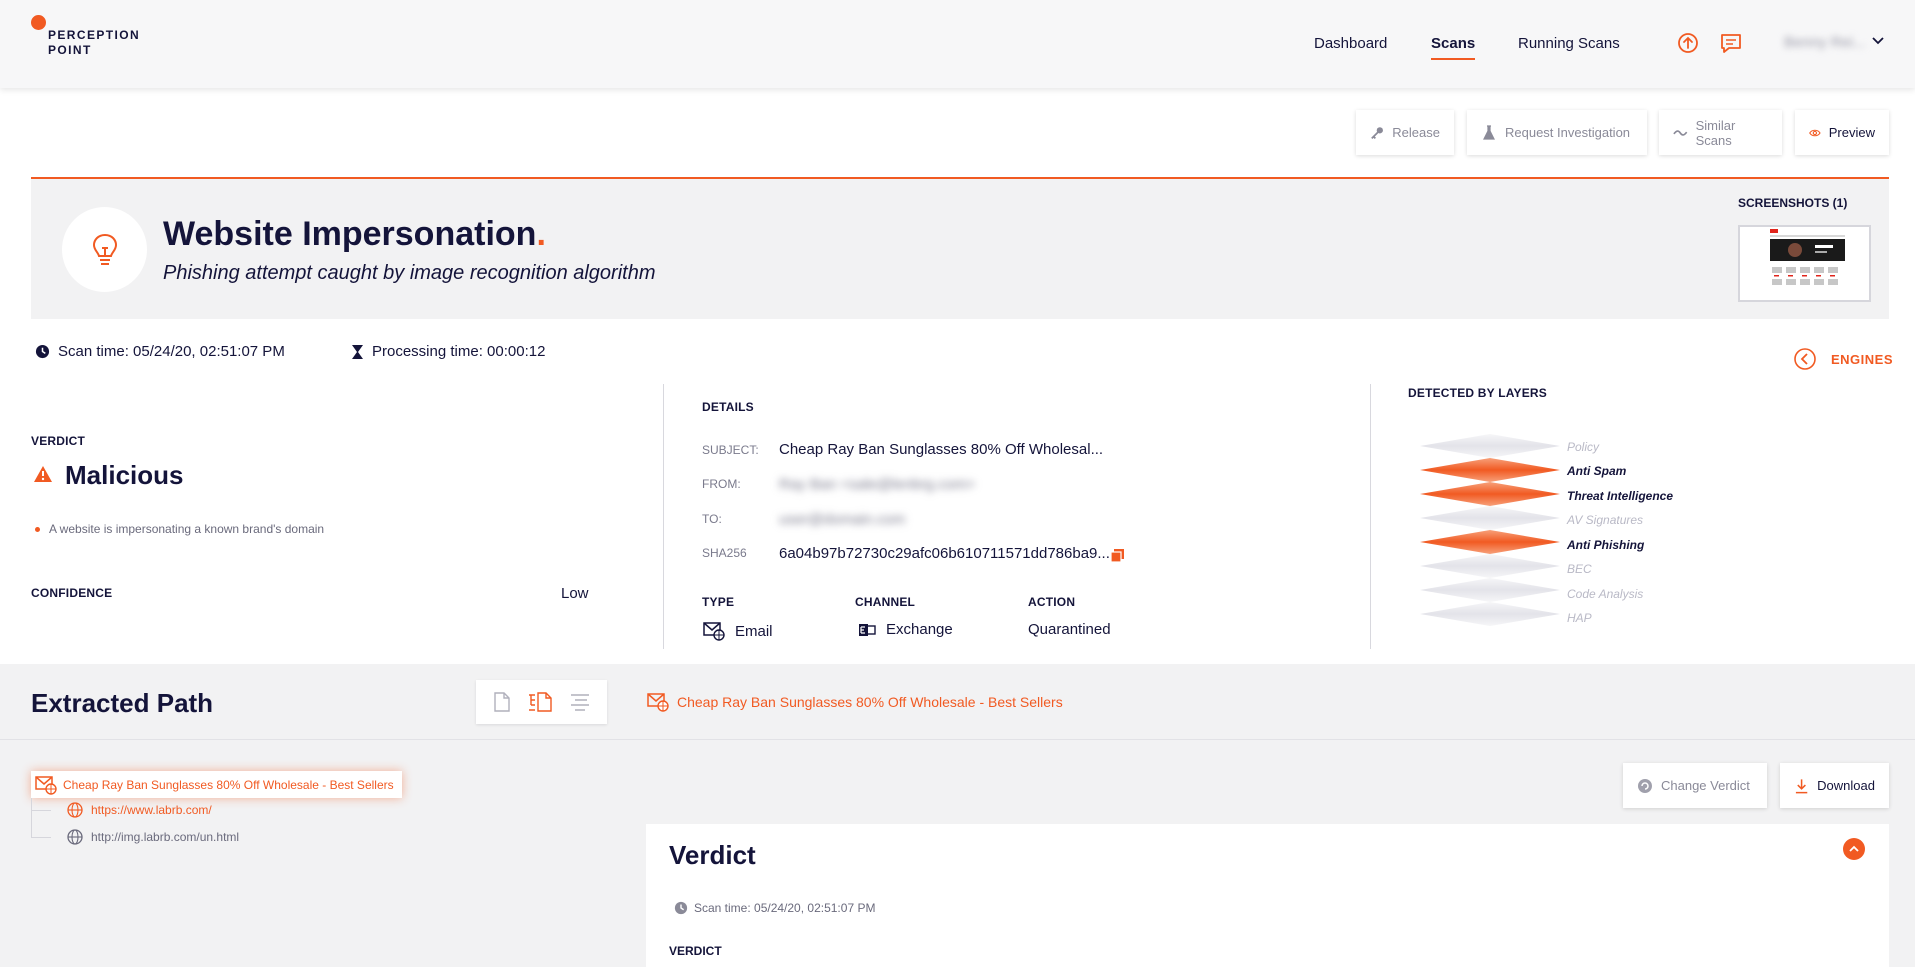 Image resolution: width=1915 pixels, height=967 pixels. Describe the element at coordinates (1815, 132) in the screenshot. I see `eye-icon` at that location.